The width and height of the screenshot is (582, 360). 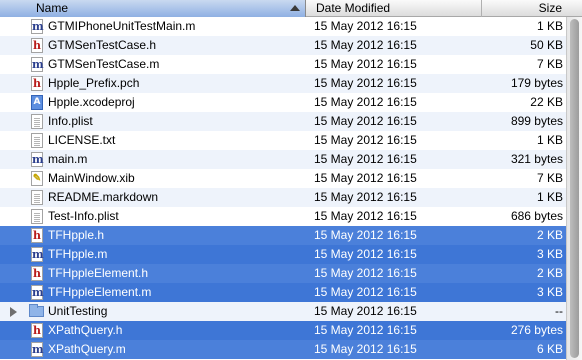 I want to click on folder-row: UnitTesting 15 May 2012 16:15 --, so click(x=283, y=311).